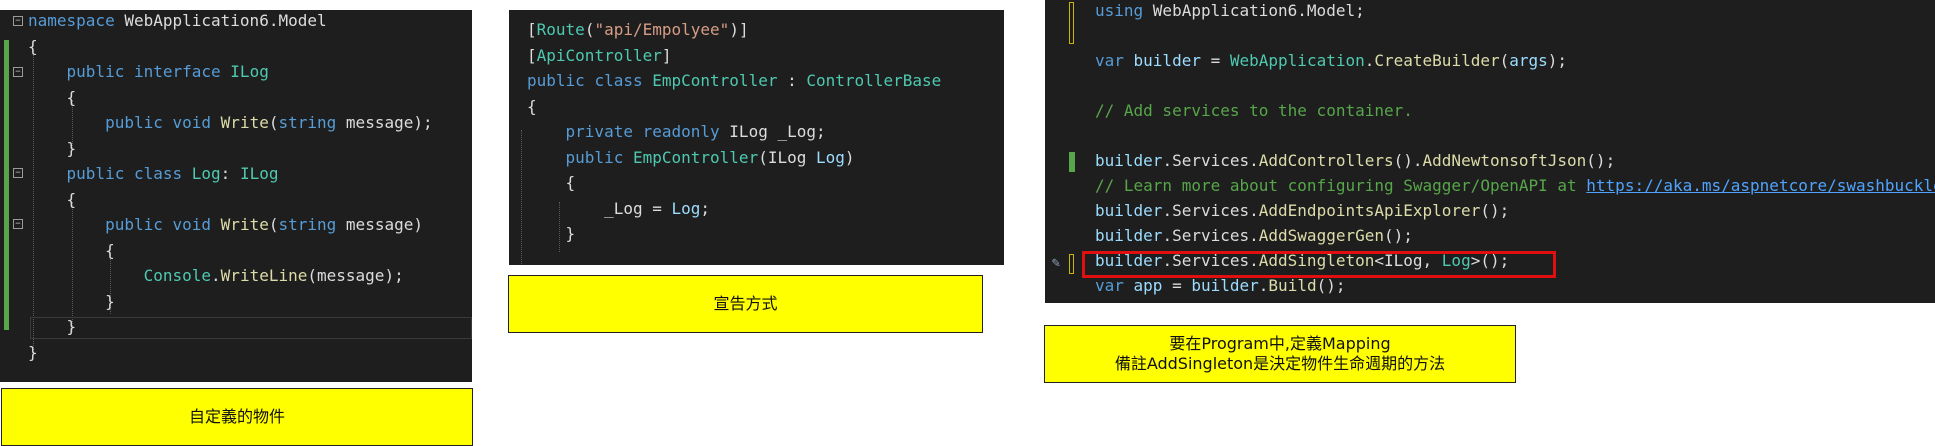  I want to click on code-token: WebApplication, so click(1297, 60).